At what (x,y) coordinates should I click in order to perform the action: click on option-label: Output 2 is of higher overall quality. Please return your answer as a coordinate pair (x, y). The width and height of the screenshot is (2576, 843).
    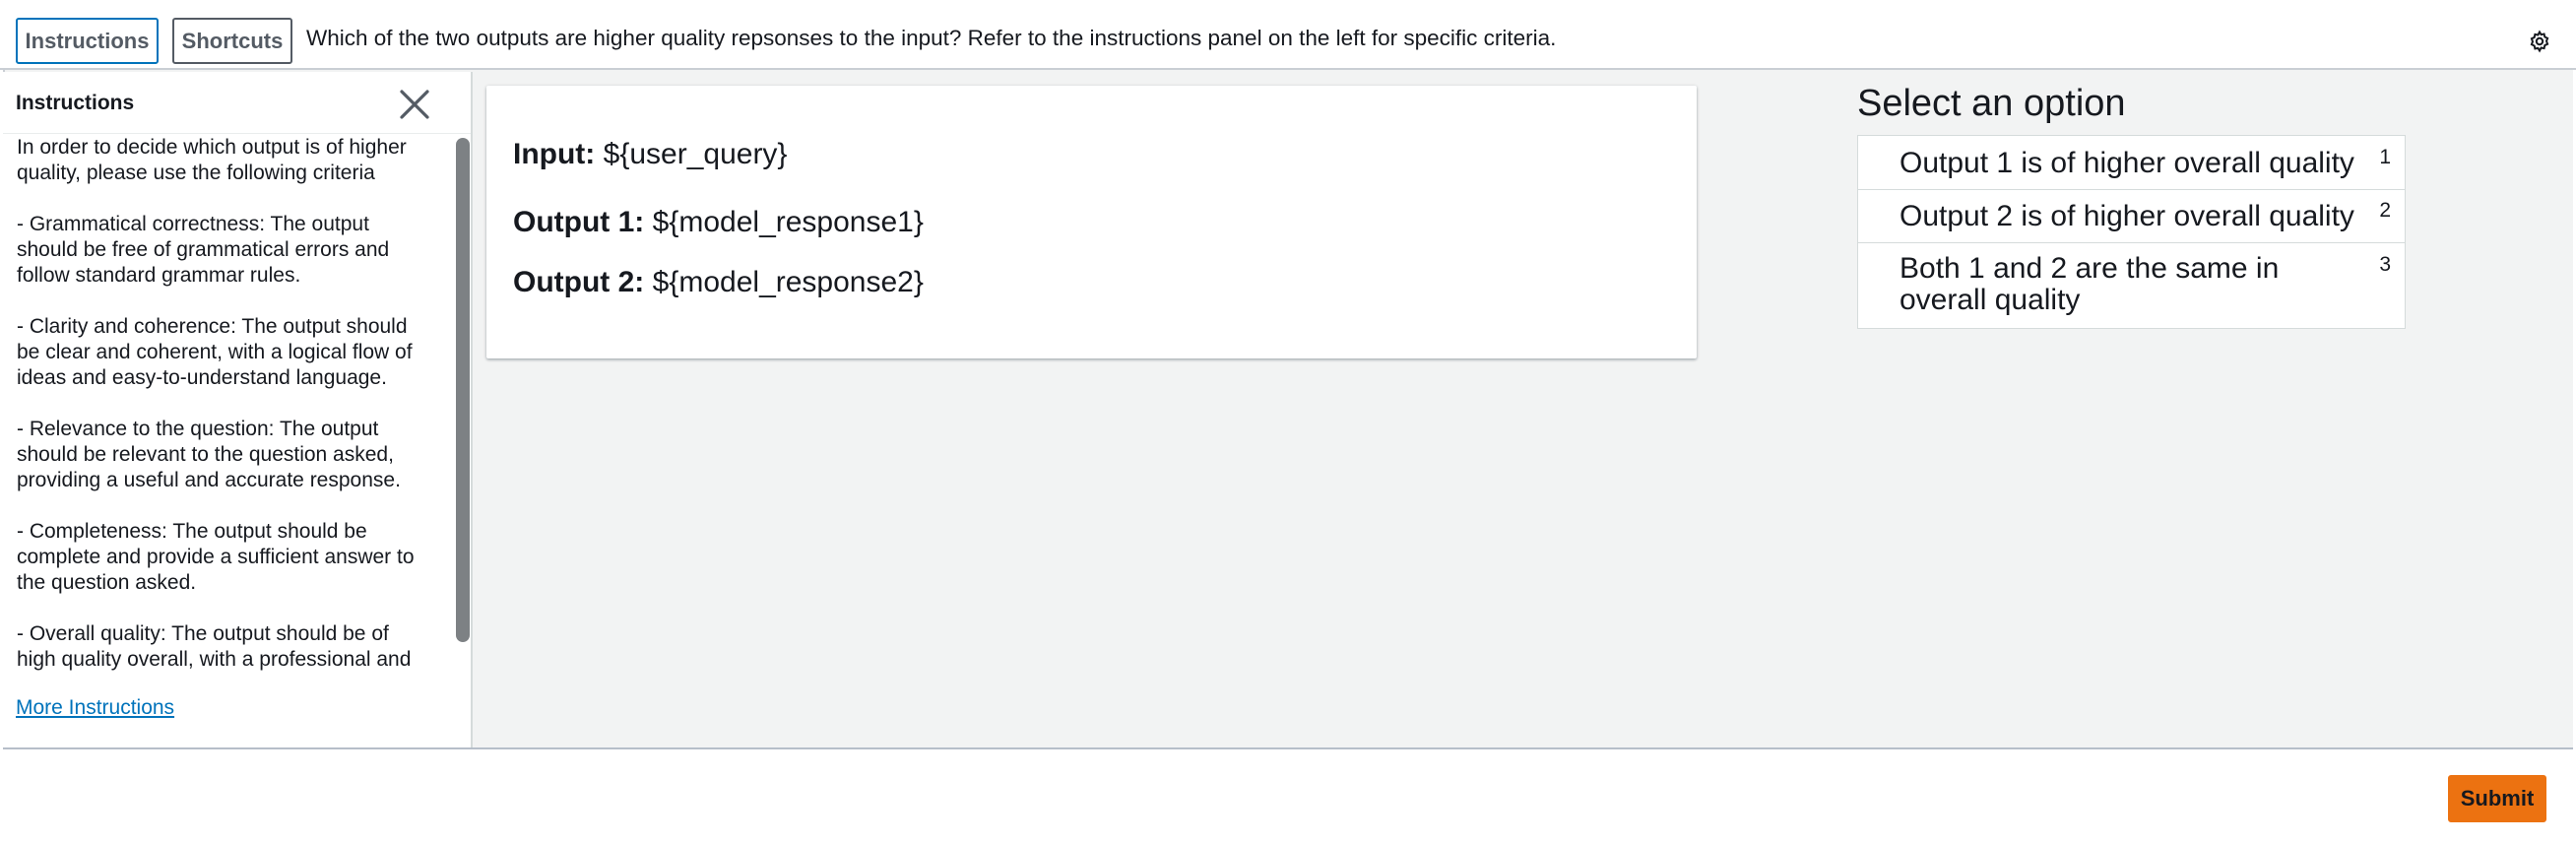
    Looking at the image, I should click on (2127, 216).